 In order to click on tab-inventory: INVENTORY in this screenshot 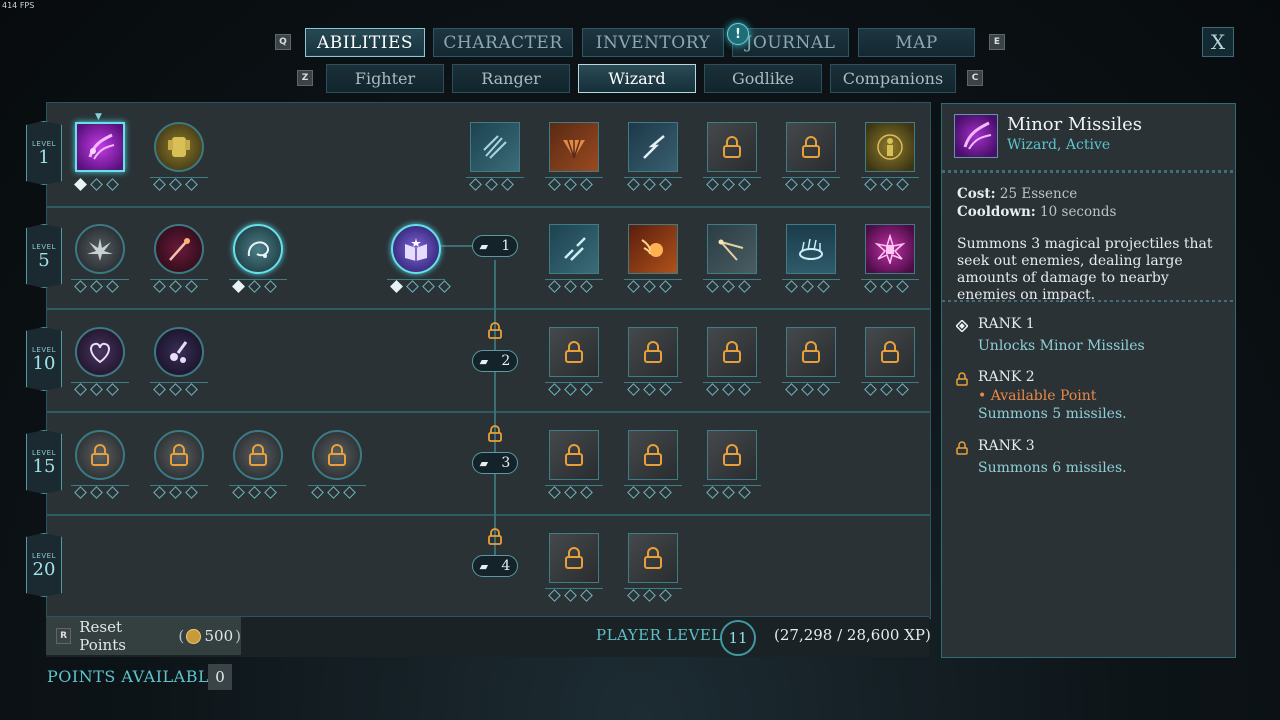, I will do `click(653, 42)`.